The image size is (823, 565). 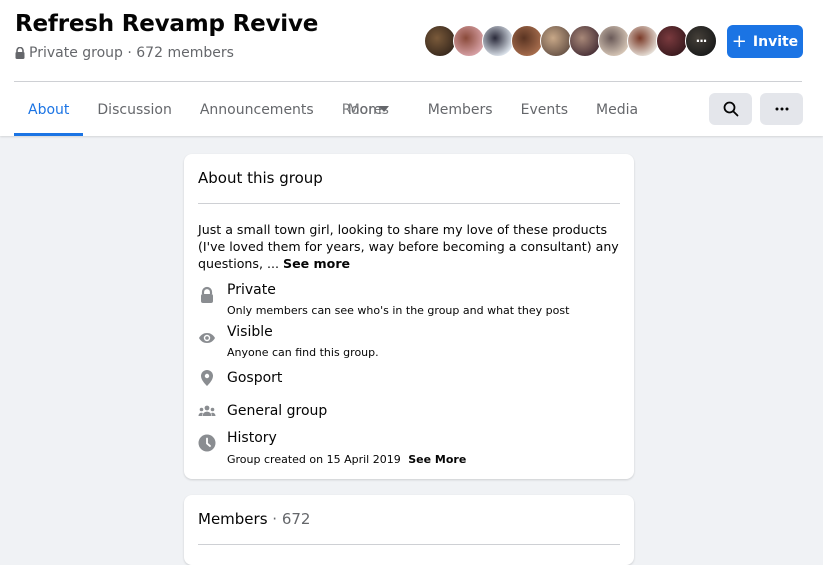 I want to click on search-button, so click(x=730, y=109).